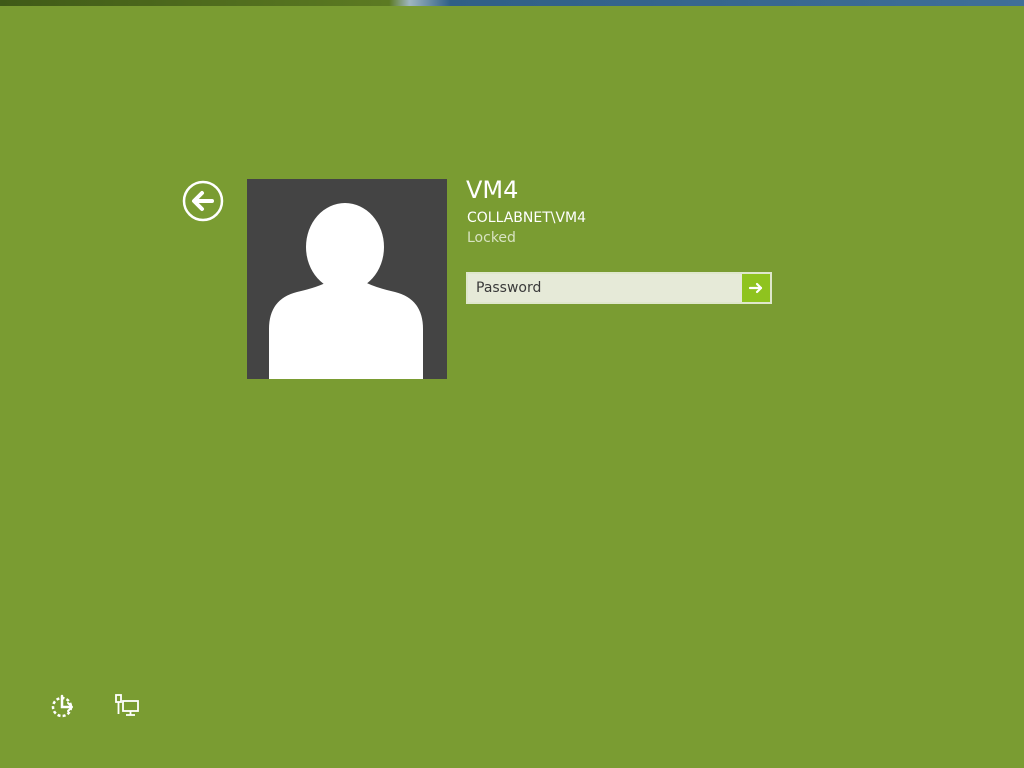 The width and height of the screenshot is (1024, 768). What do you see at coordinates (346, 291) in the screenshot?
I see `default-user-icon` at bounding box center [346, 291].